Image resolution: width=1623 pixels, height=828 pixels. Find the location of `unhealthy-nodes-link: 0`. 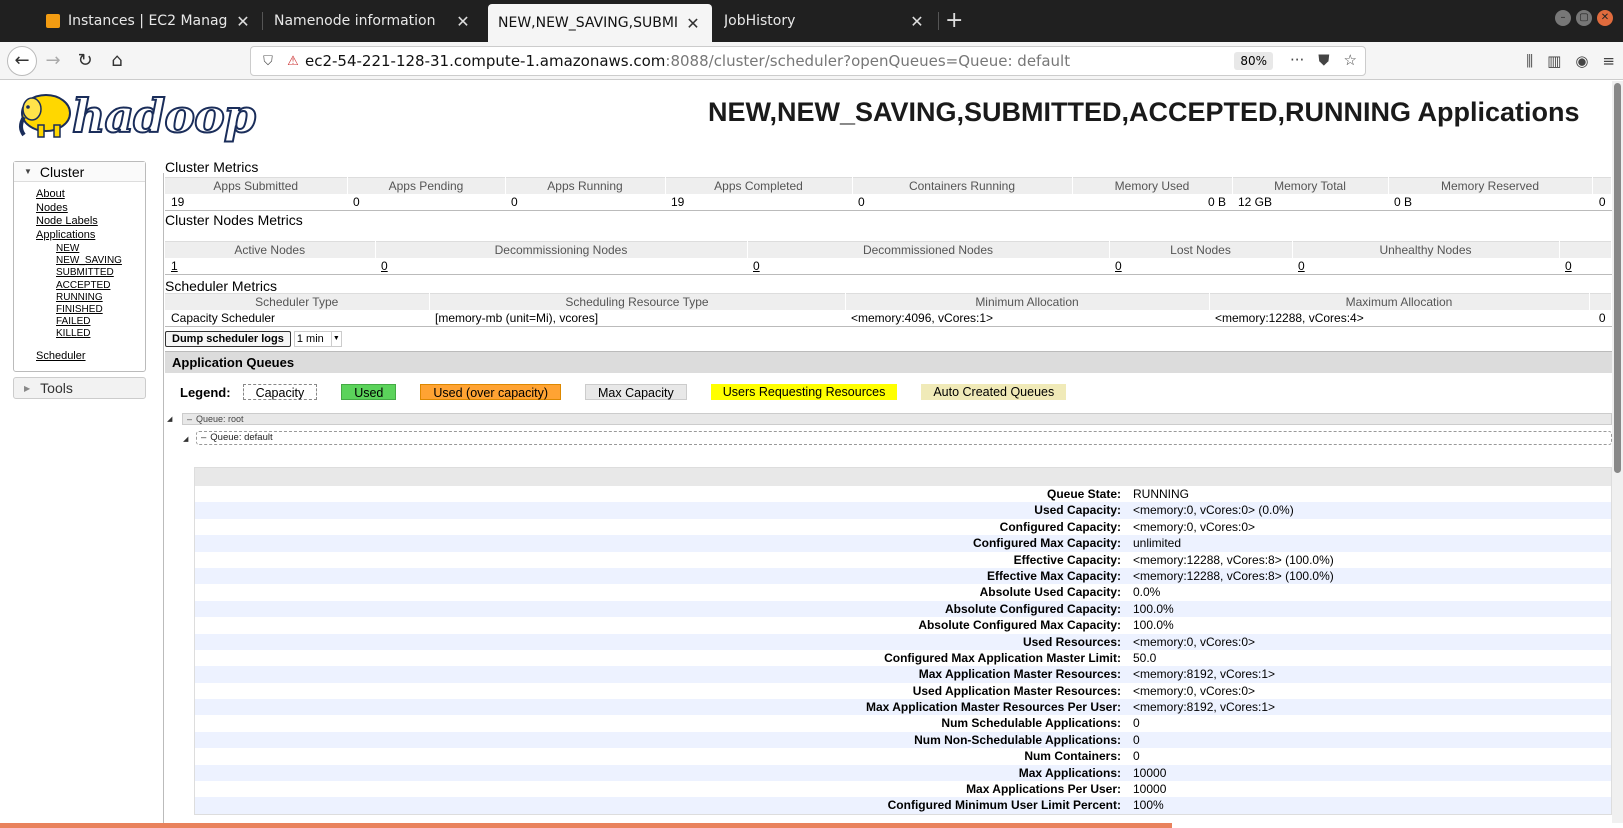

unhealthy-nodes-link: 0 is located at coordinates (1425, 266).